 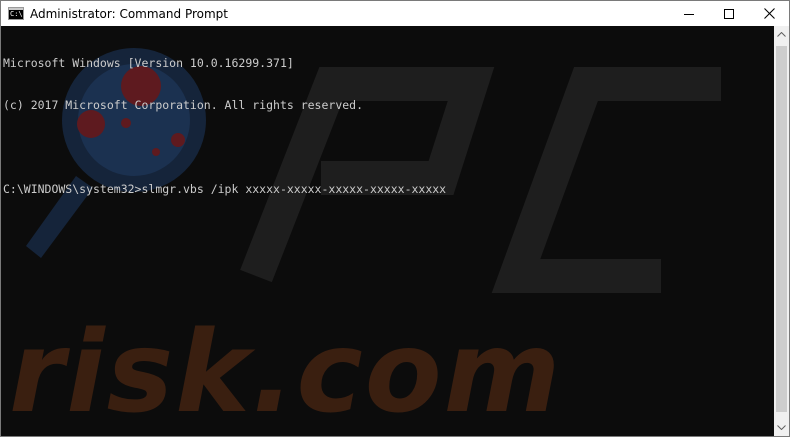 I want to click on minimize-icon, so click(x=689, y=14).